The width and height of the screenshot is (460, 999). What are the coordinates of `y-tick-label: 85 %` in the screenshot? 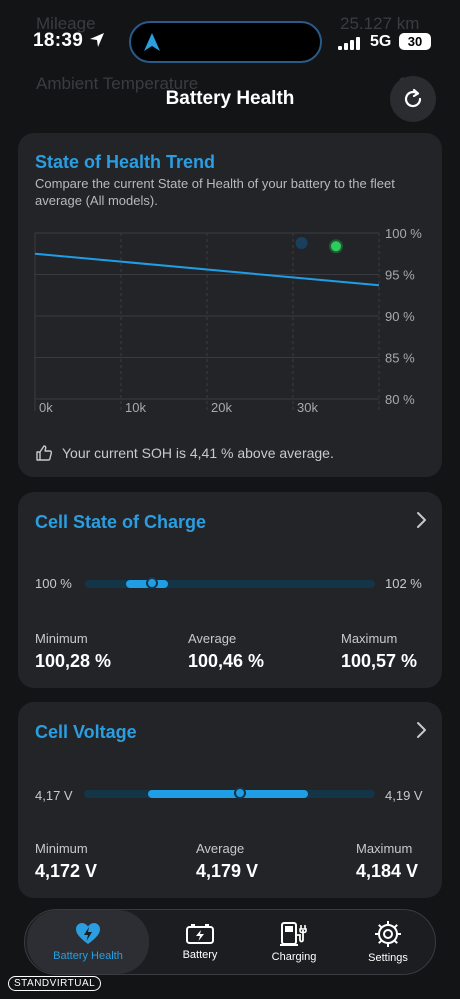 It's located at (400, 358).